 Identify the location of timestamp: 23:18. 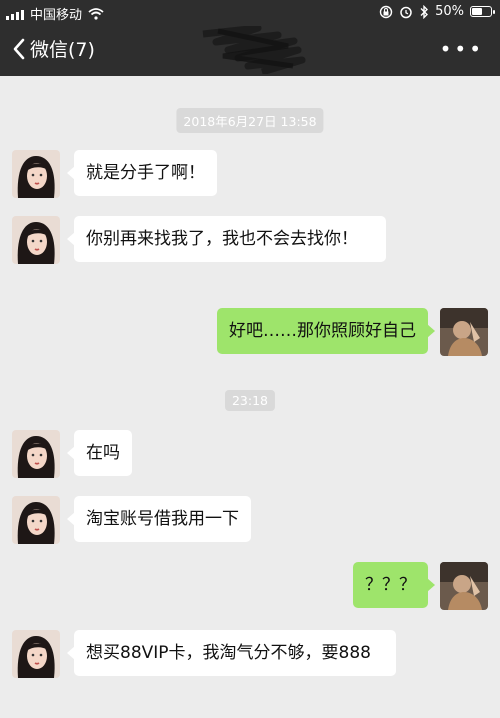
(250, 400).